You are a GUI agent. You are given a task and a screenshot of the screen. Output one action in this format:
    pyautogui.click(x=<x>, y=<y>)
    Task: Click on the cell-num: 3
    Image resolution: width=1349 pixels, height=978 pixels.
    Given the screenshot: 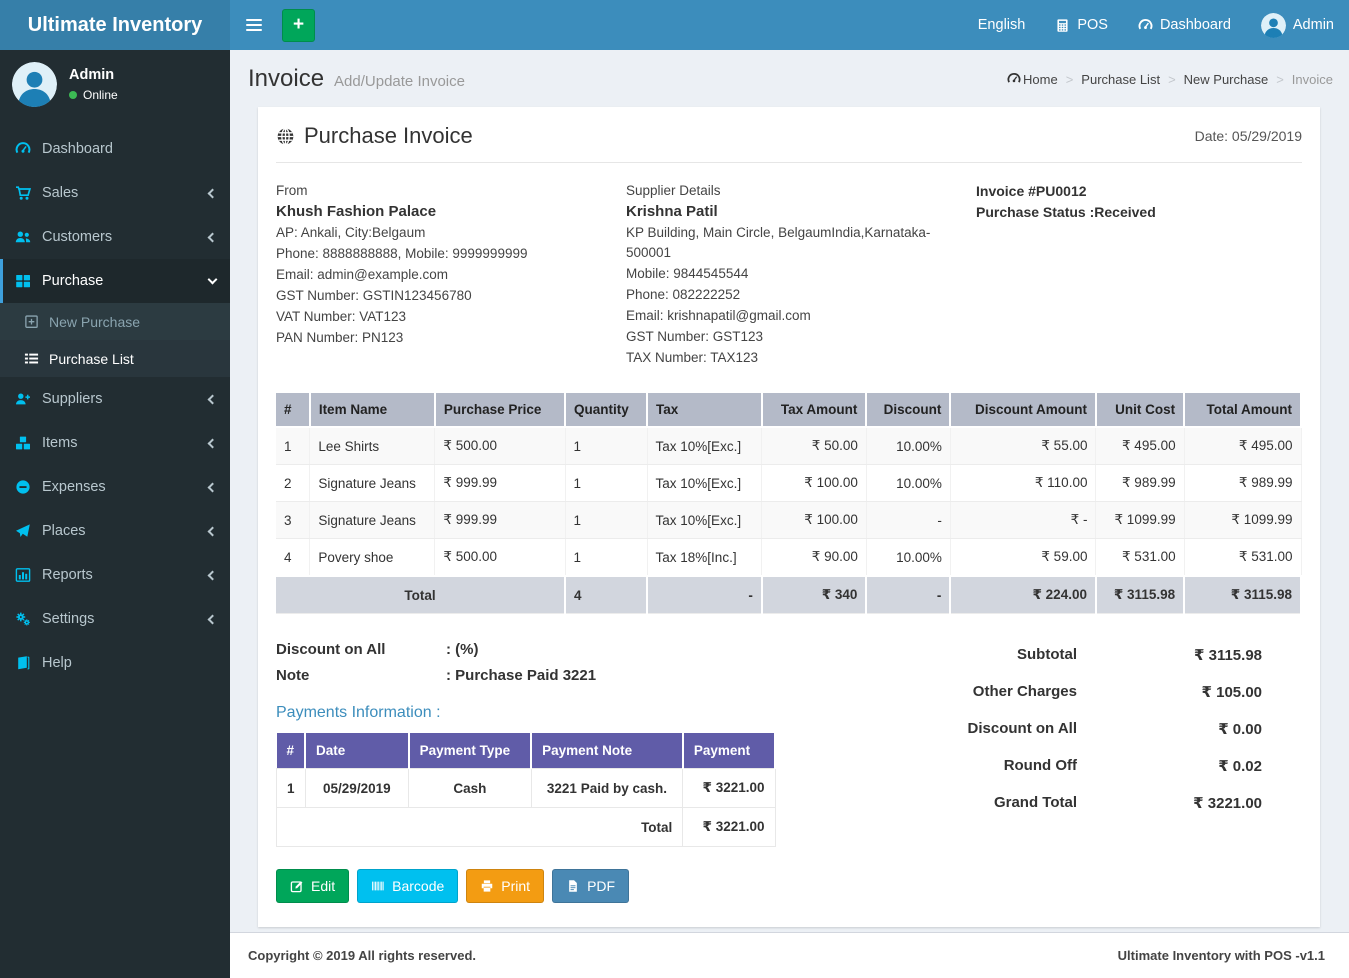 What is the action you would take?
    pyautogui.click(x=293, y=520)
    